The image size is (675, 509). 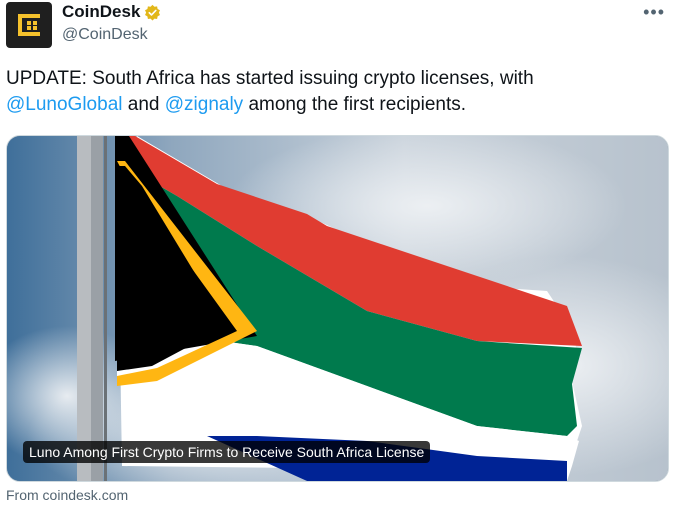 I want to click on author-name: CoinDesk, so click(x=111, y=12).